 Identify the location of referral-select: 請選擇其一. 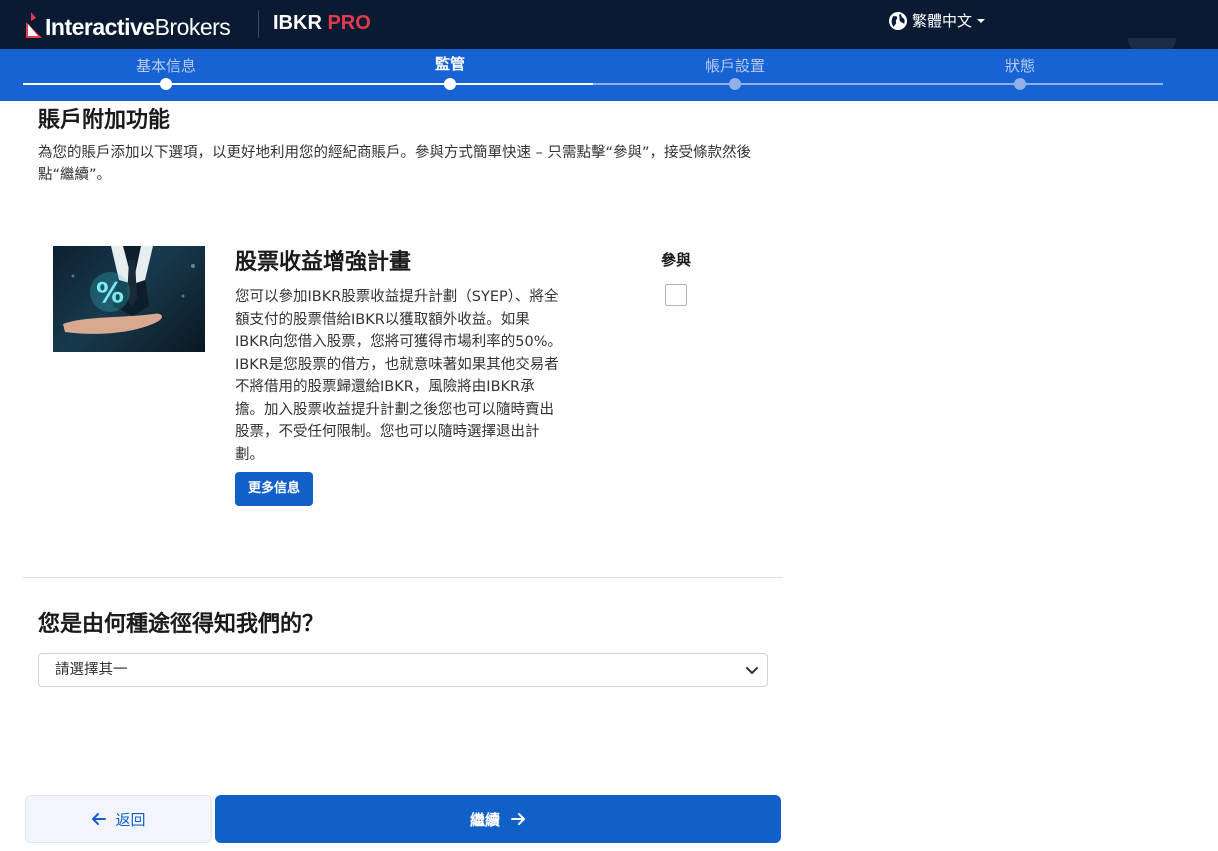
(403, 670).